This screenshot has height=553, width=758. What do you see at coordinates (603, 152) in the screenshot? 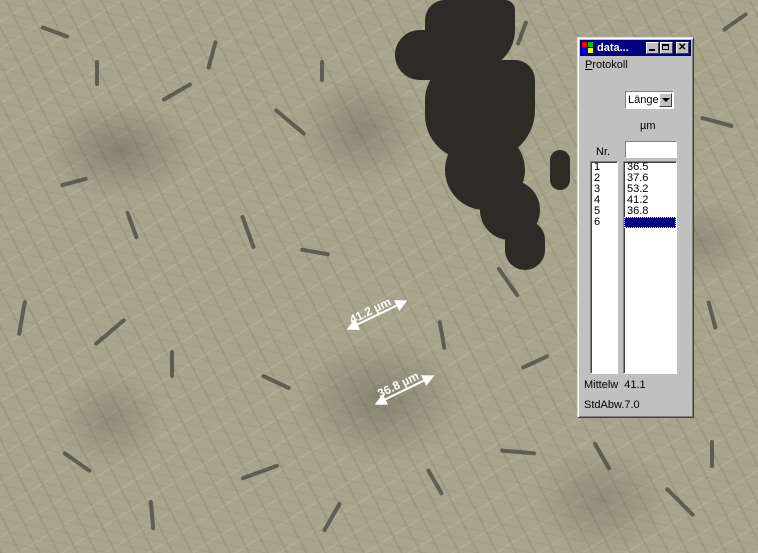
I see `nr-column-header: Nr.` at bounding box center [603, 152].